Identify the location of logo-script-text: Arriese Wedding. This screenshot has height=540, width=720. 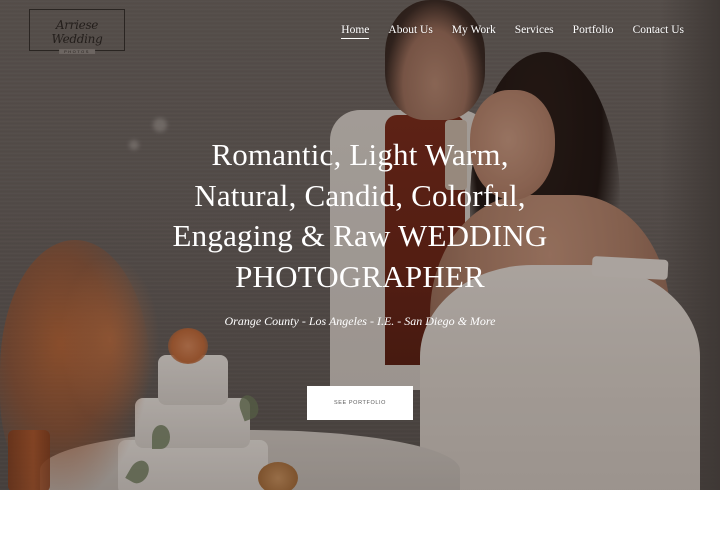
(77, 32).